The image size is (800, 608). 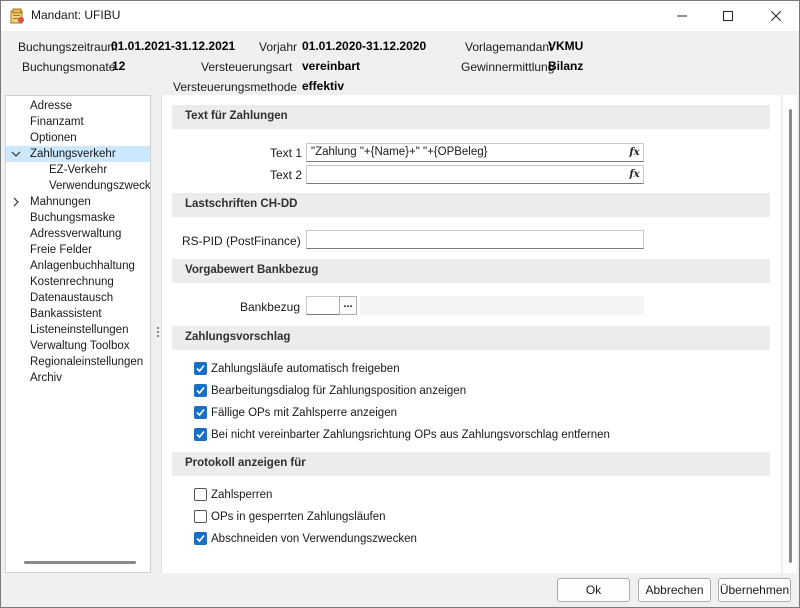 What do you see at coordinates (331, 66) in the screenshot?
I see `versteuerungsart-value: vereinbart` at bounding box center [331, 66].